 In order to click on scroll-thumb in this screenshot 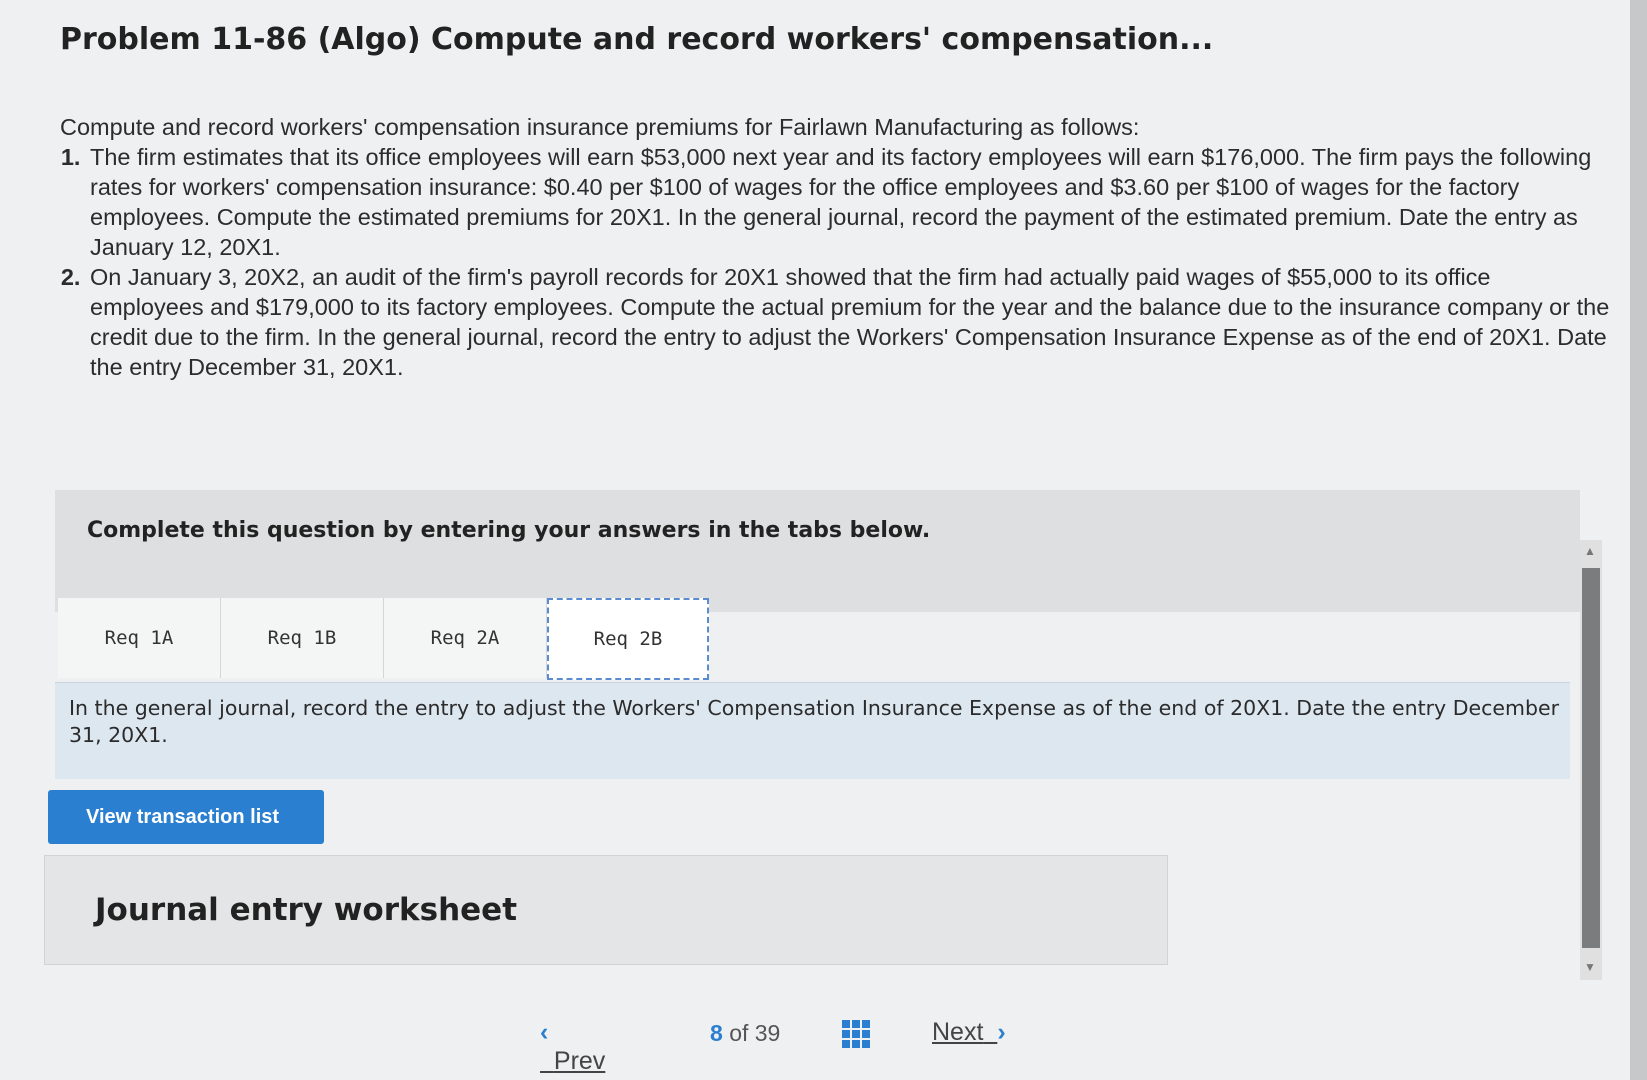, I will do `click(1591, 758)`.